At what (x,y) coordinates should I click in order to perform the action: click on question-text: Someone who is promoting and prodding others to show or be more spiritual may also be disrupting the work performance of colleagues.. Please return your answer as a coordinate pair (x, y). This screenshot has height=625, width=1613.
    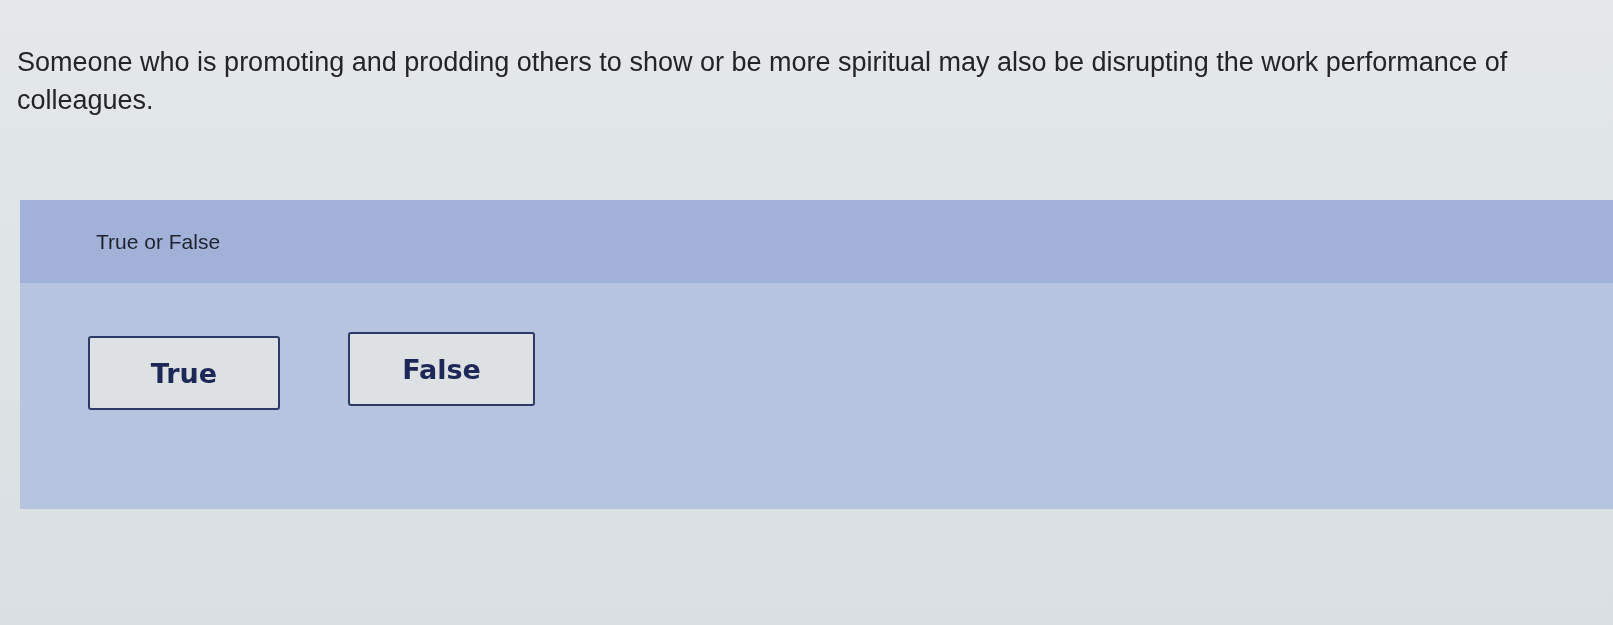
    Looking at the image, I should click on (763, 81).